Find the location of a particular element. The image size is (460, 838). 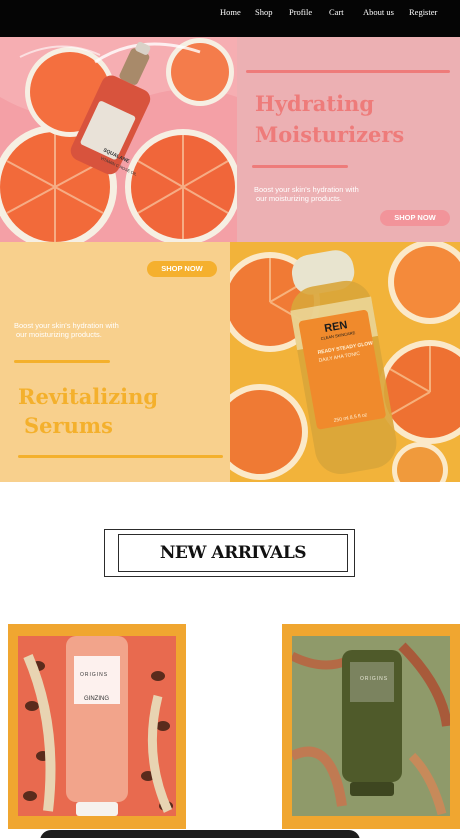

nav-link-cart: Cart is located at coordinates (336, 12).